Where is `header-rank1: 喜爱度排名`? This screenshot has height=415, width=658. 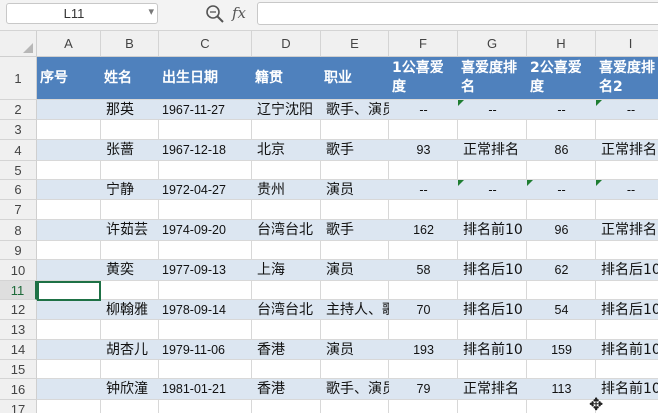
header-rank1: 喜爱度排名 is located at coordinates (492, 78).